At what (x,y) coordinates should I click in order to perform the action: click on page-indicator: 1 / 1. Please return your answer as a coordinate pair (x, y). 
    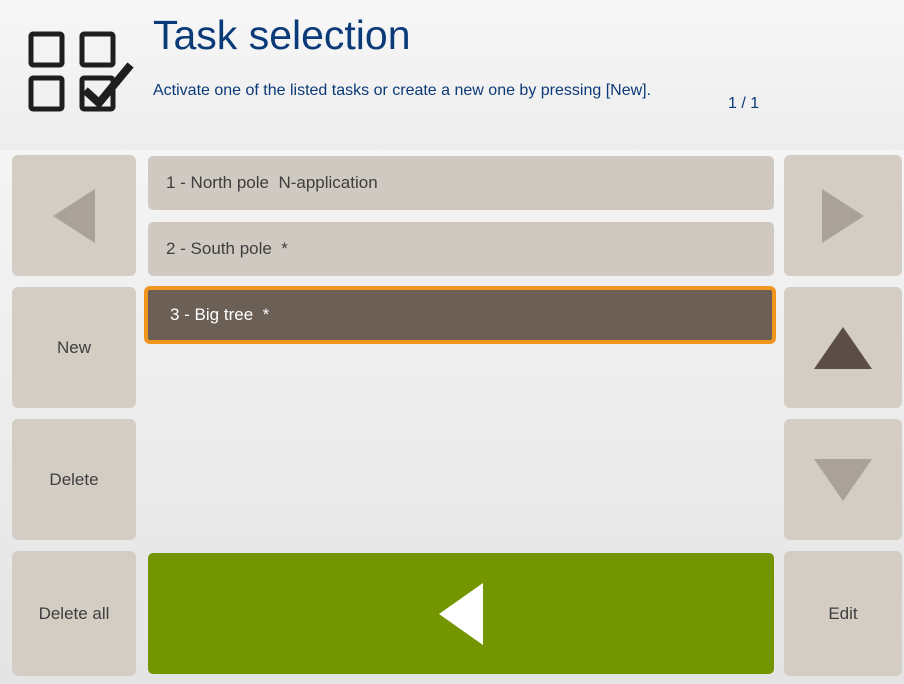
    Looking at the image, I should click on (744, 103).